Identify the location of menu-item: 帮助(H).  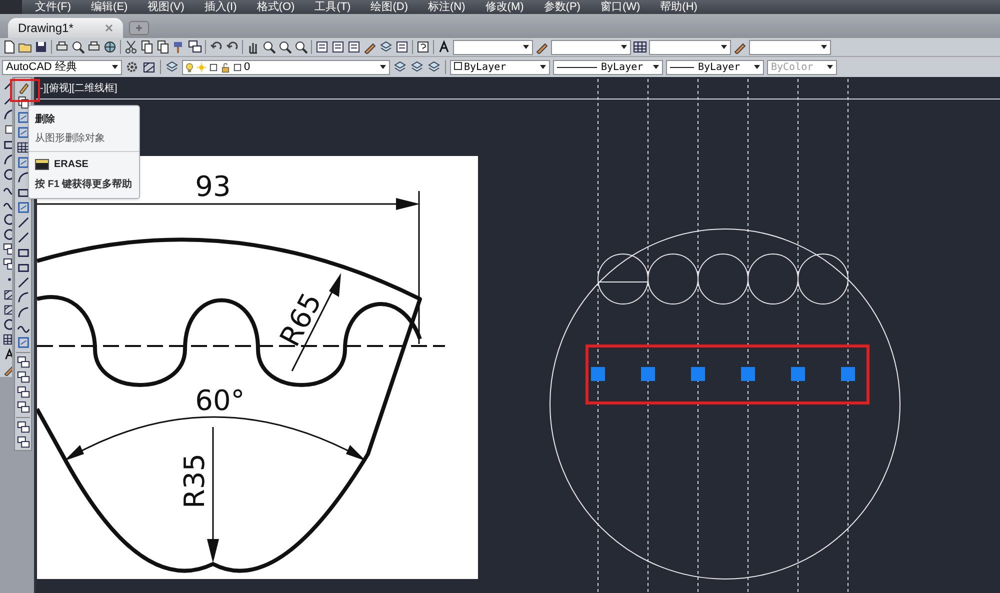
(679, 8).